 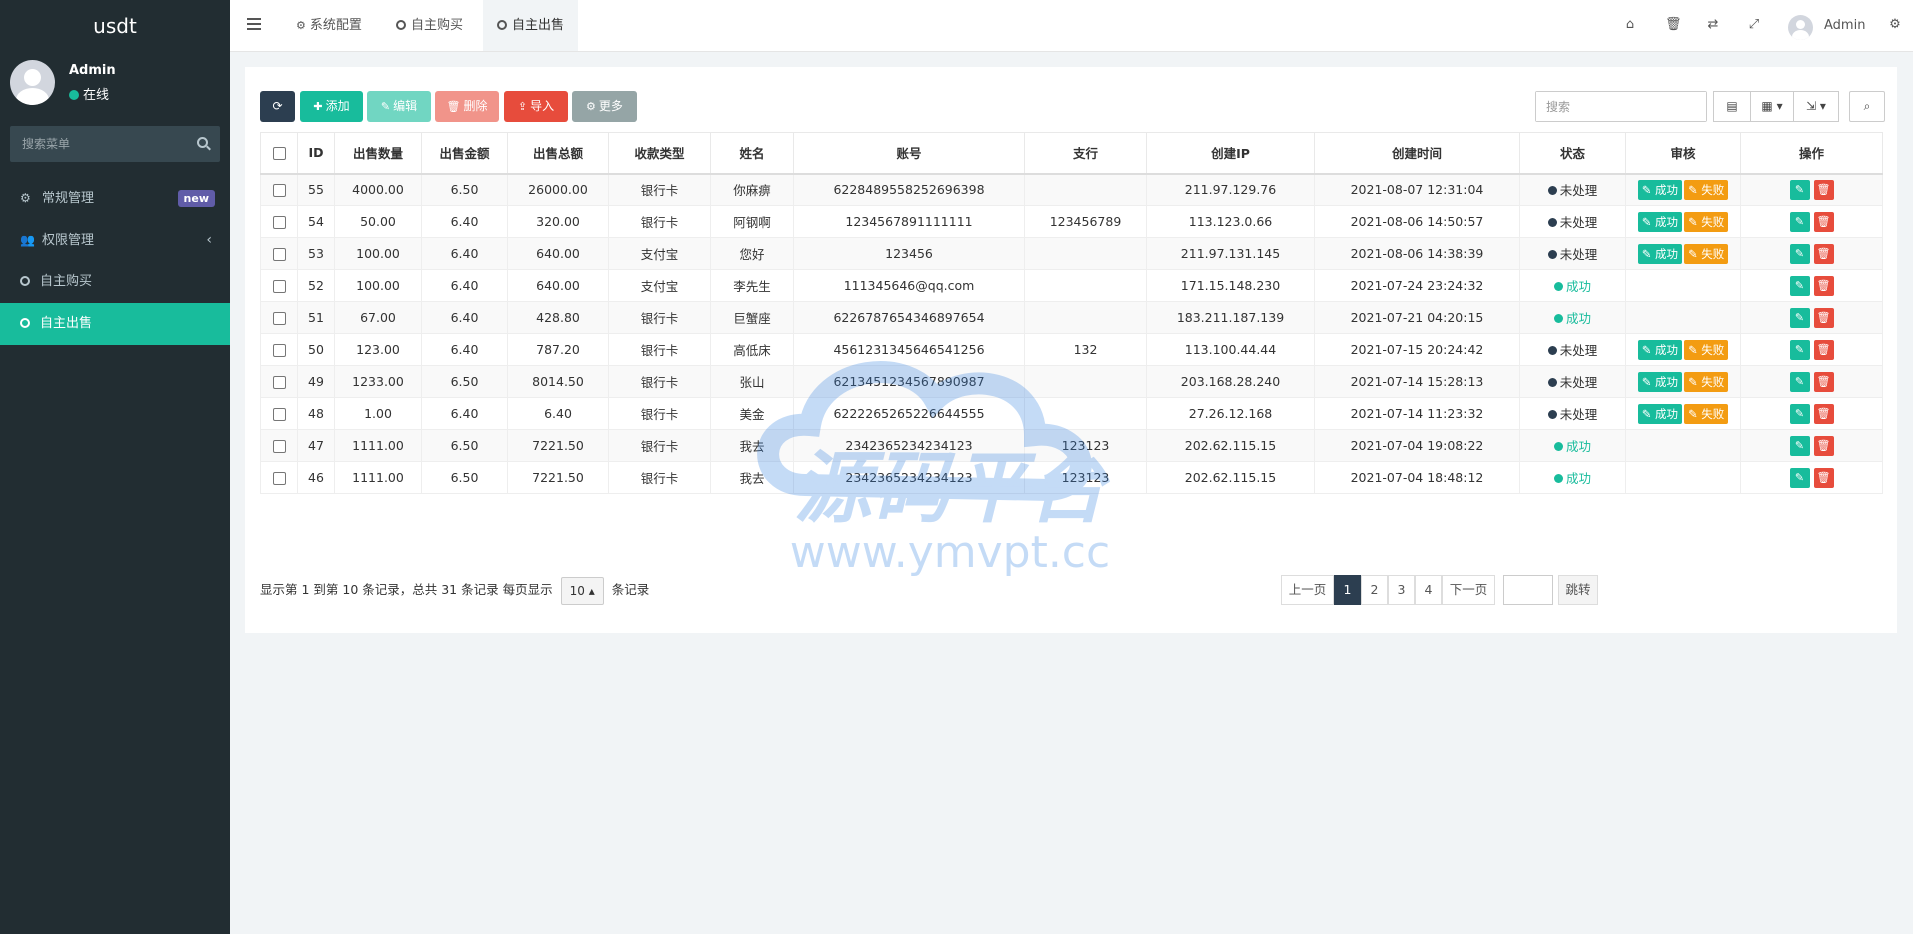 I want to click on page-size-select: 10 ▴, so click(x=582, y=590).